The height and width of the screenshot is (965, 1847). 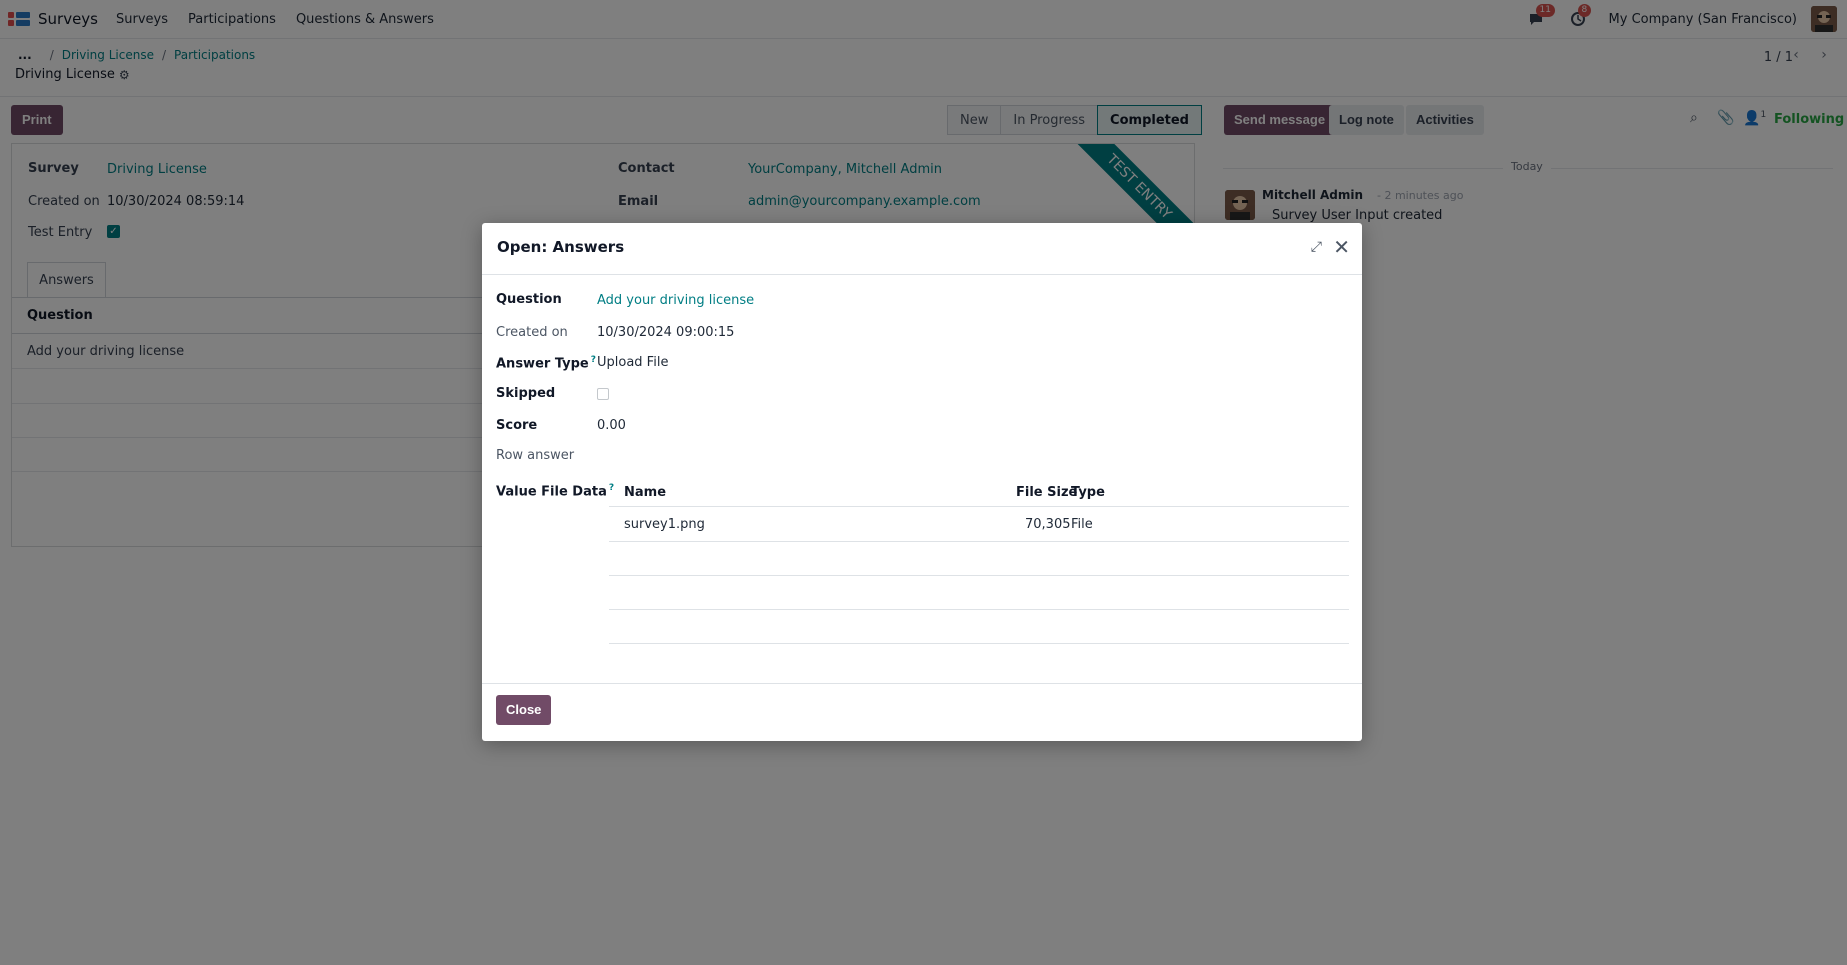 I want to click on row-answer-label: Row answer, so click(x=535, y=455).